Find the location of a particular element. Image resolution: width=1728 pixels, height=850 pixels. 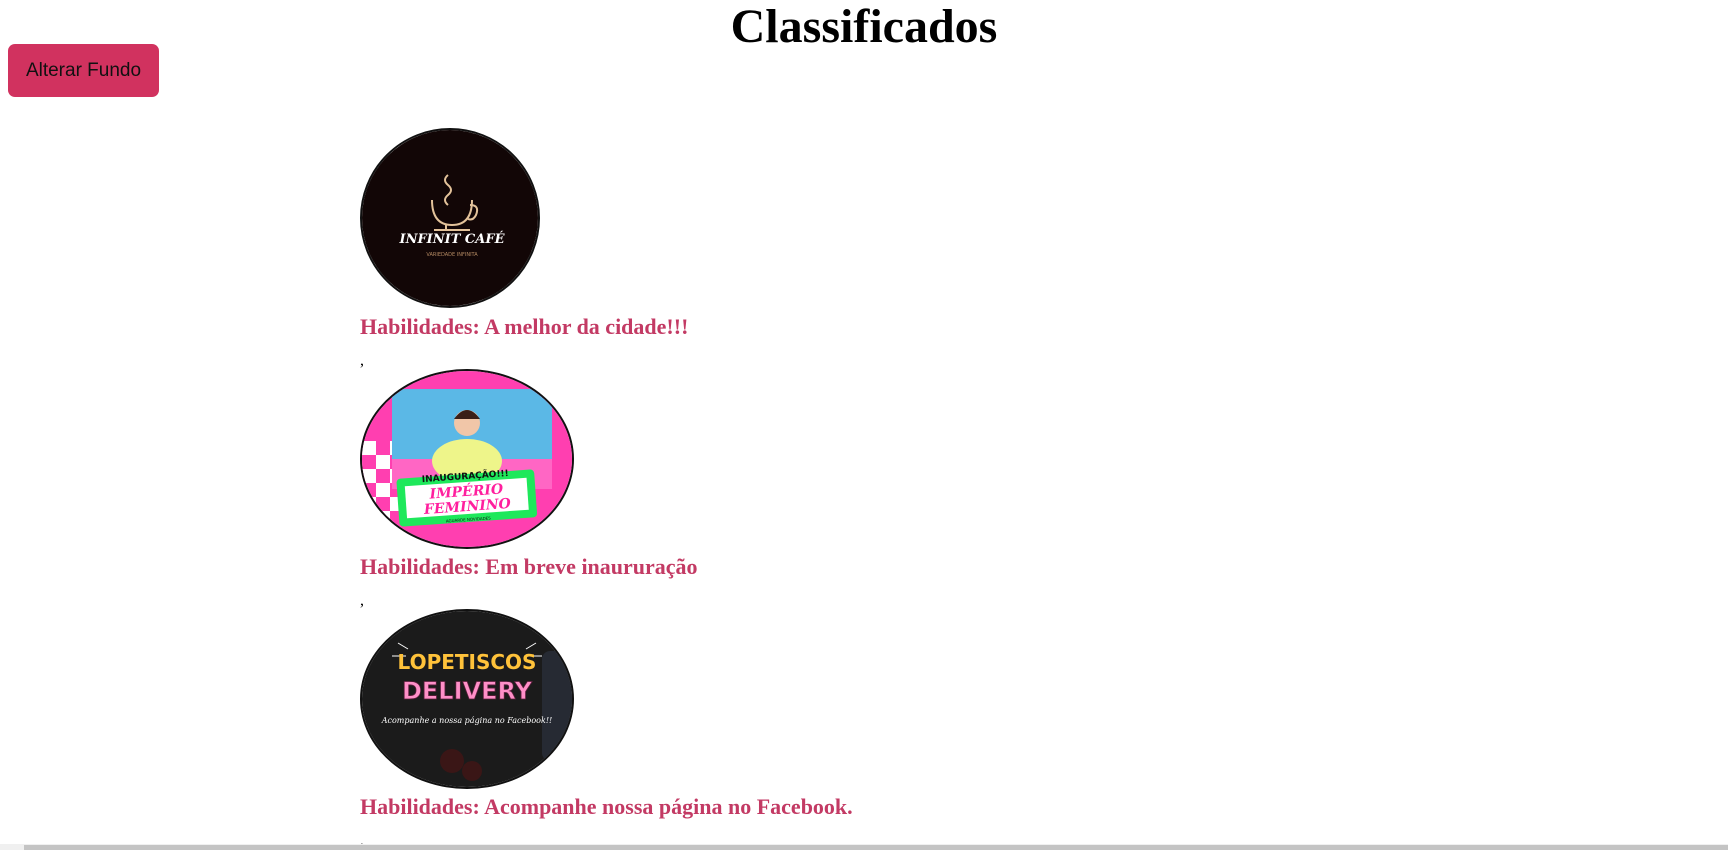

logo-text: LOPETISCOS is located at coordinates (467, 662).